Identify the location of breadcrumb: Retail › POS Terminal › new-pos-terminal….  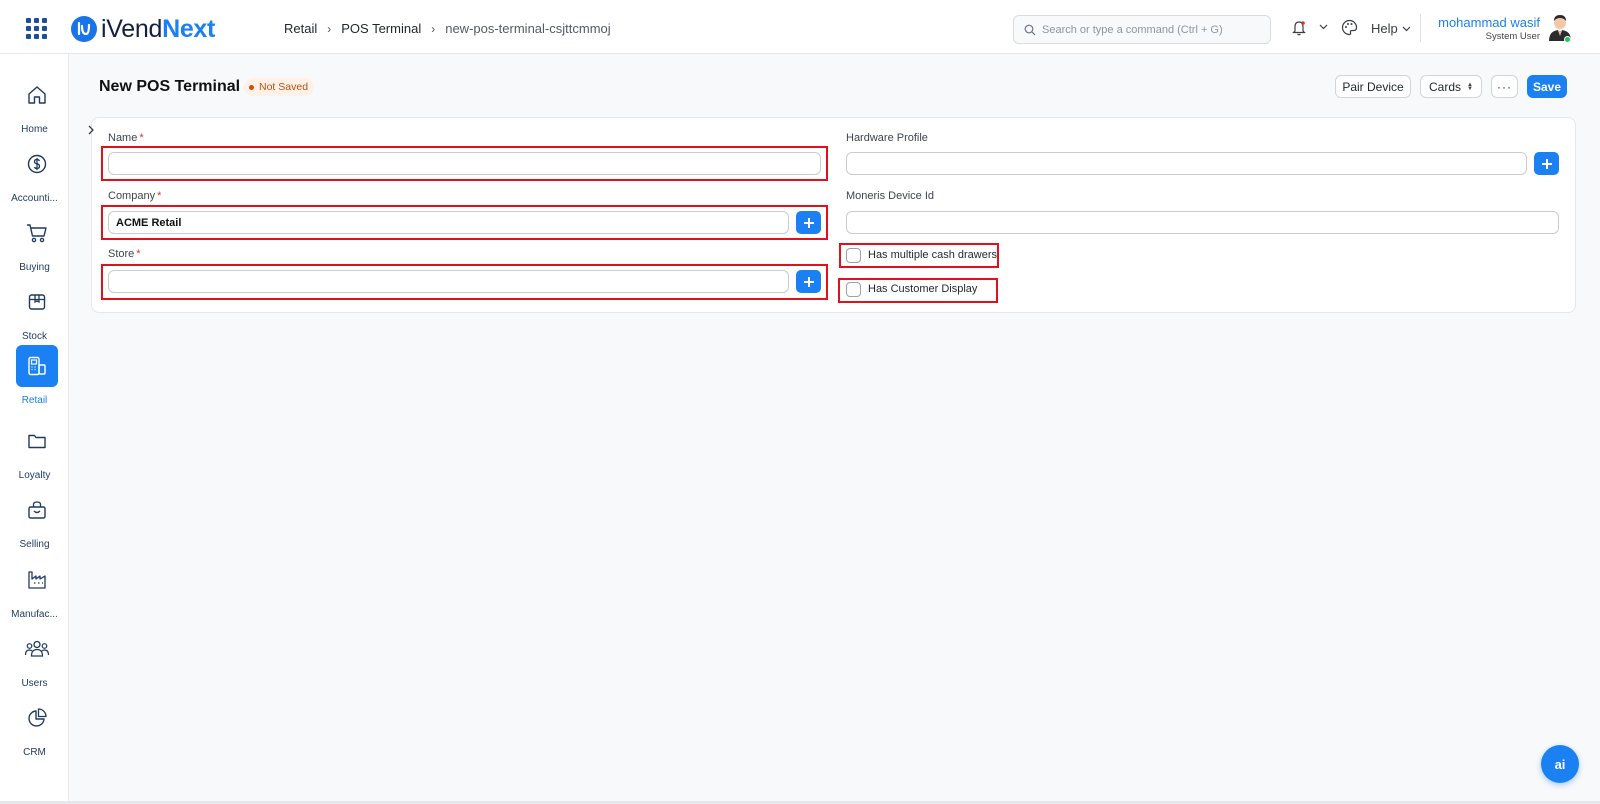
(447, 28).